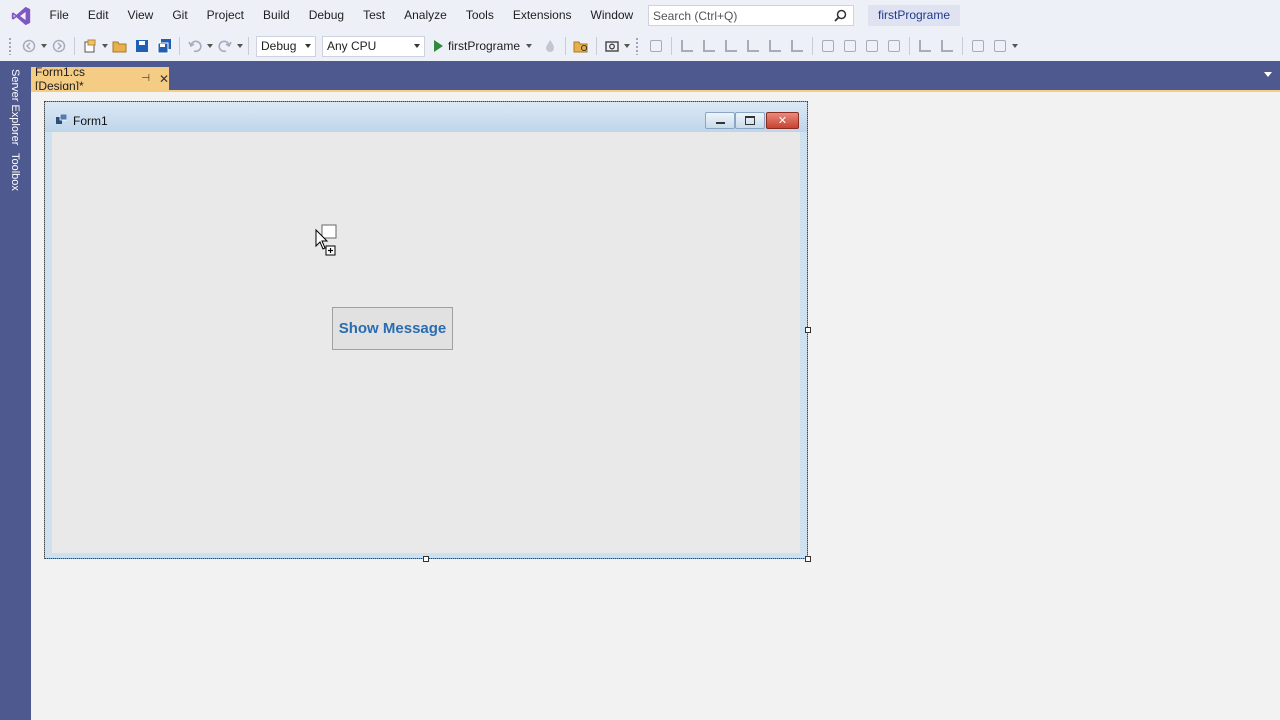 This screenshot has height=720, width=1280. What do you see at coordinates (550, 46) in the screenshot?
I see `hot-reload-icon` at bounding box center [550, 46].